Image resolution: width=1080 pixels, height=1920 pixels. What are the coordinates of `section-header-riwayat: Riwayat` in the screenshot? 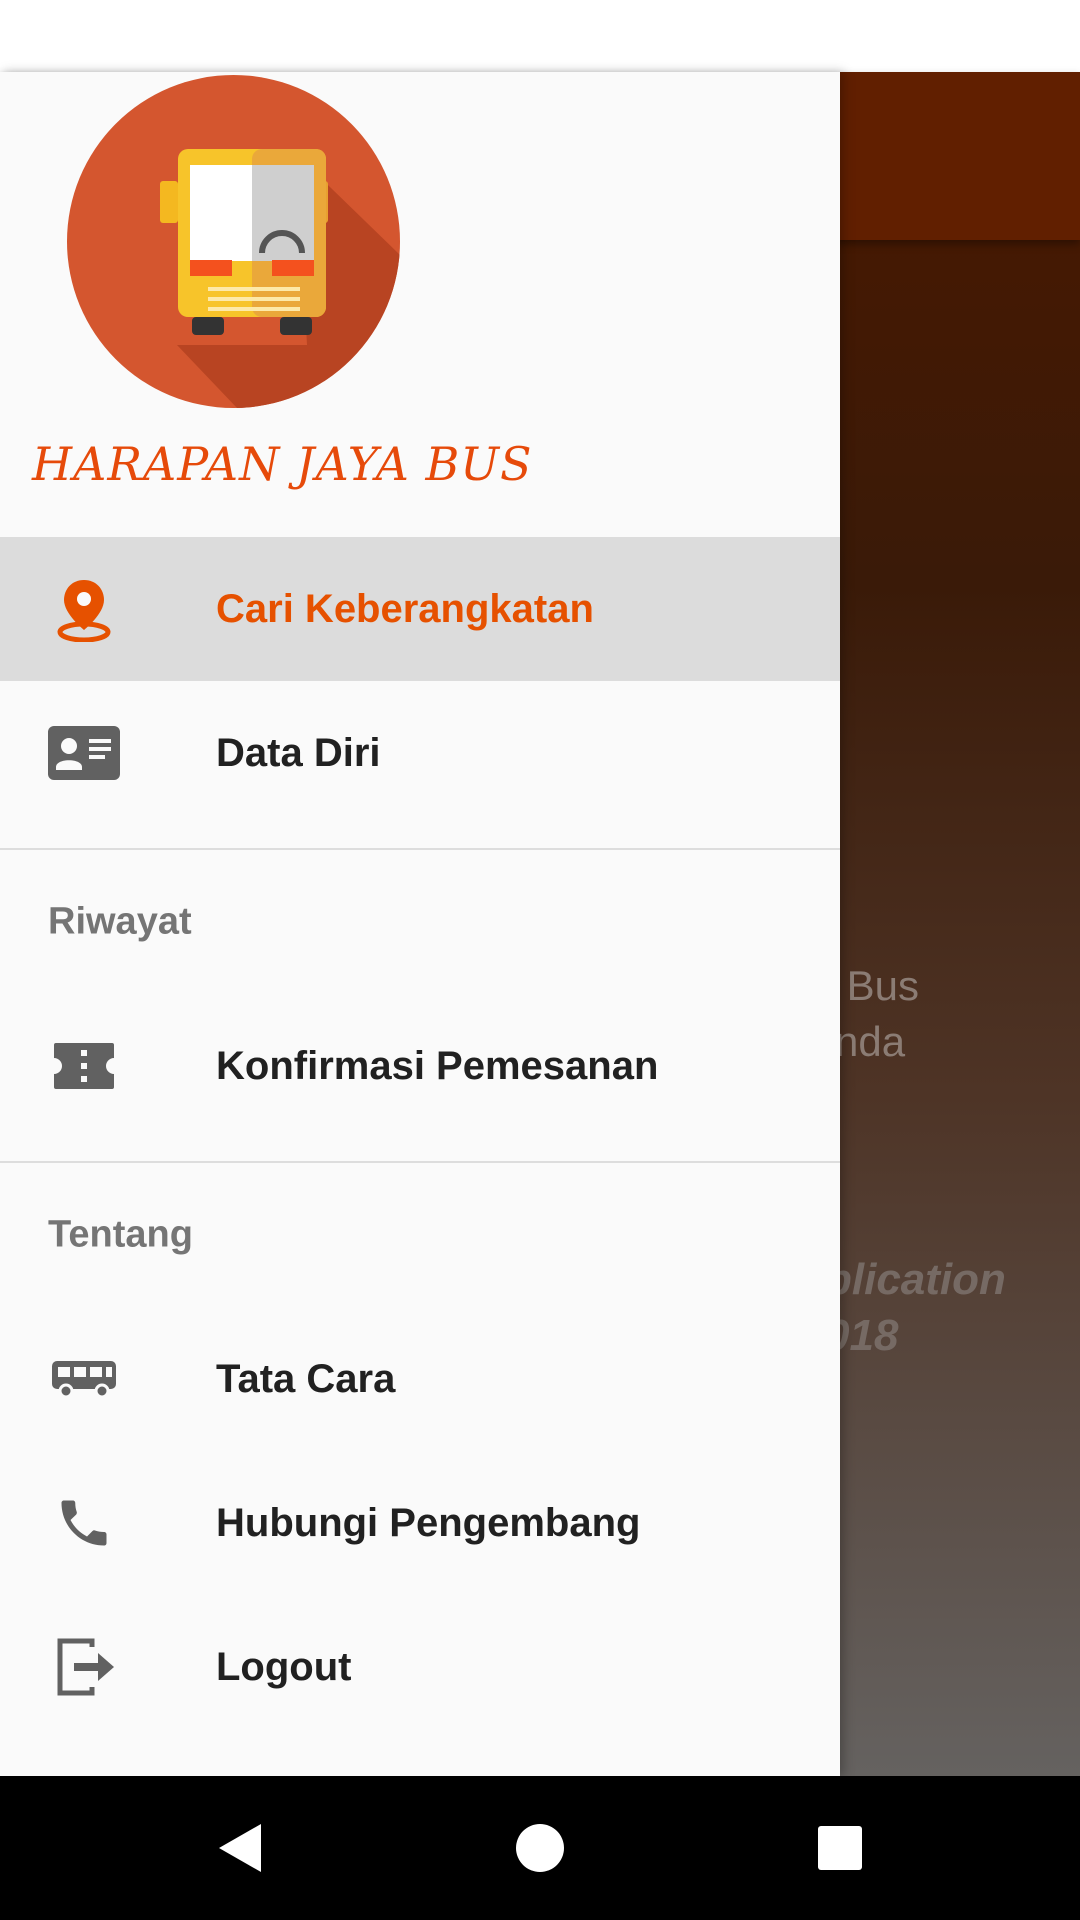 It's located at (420, 922).